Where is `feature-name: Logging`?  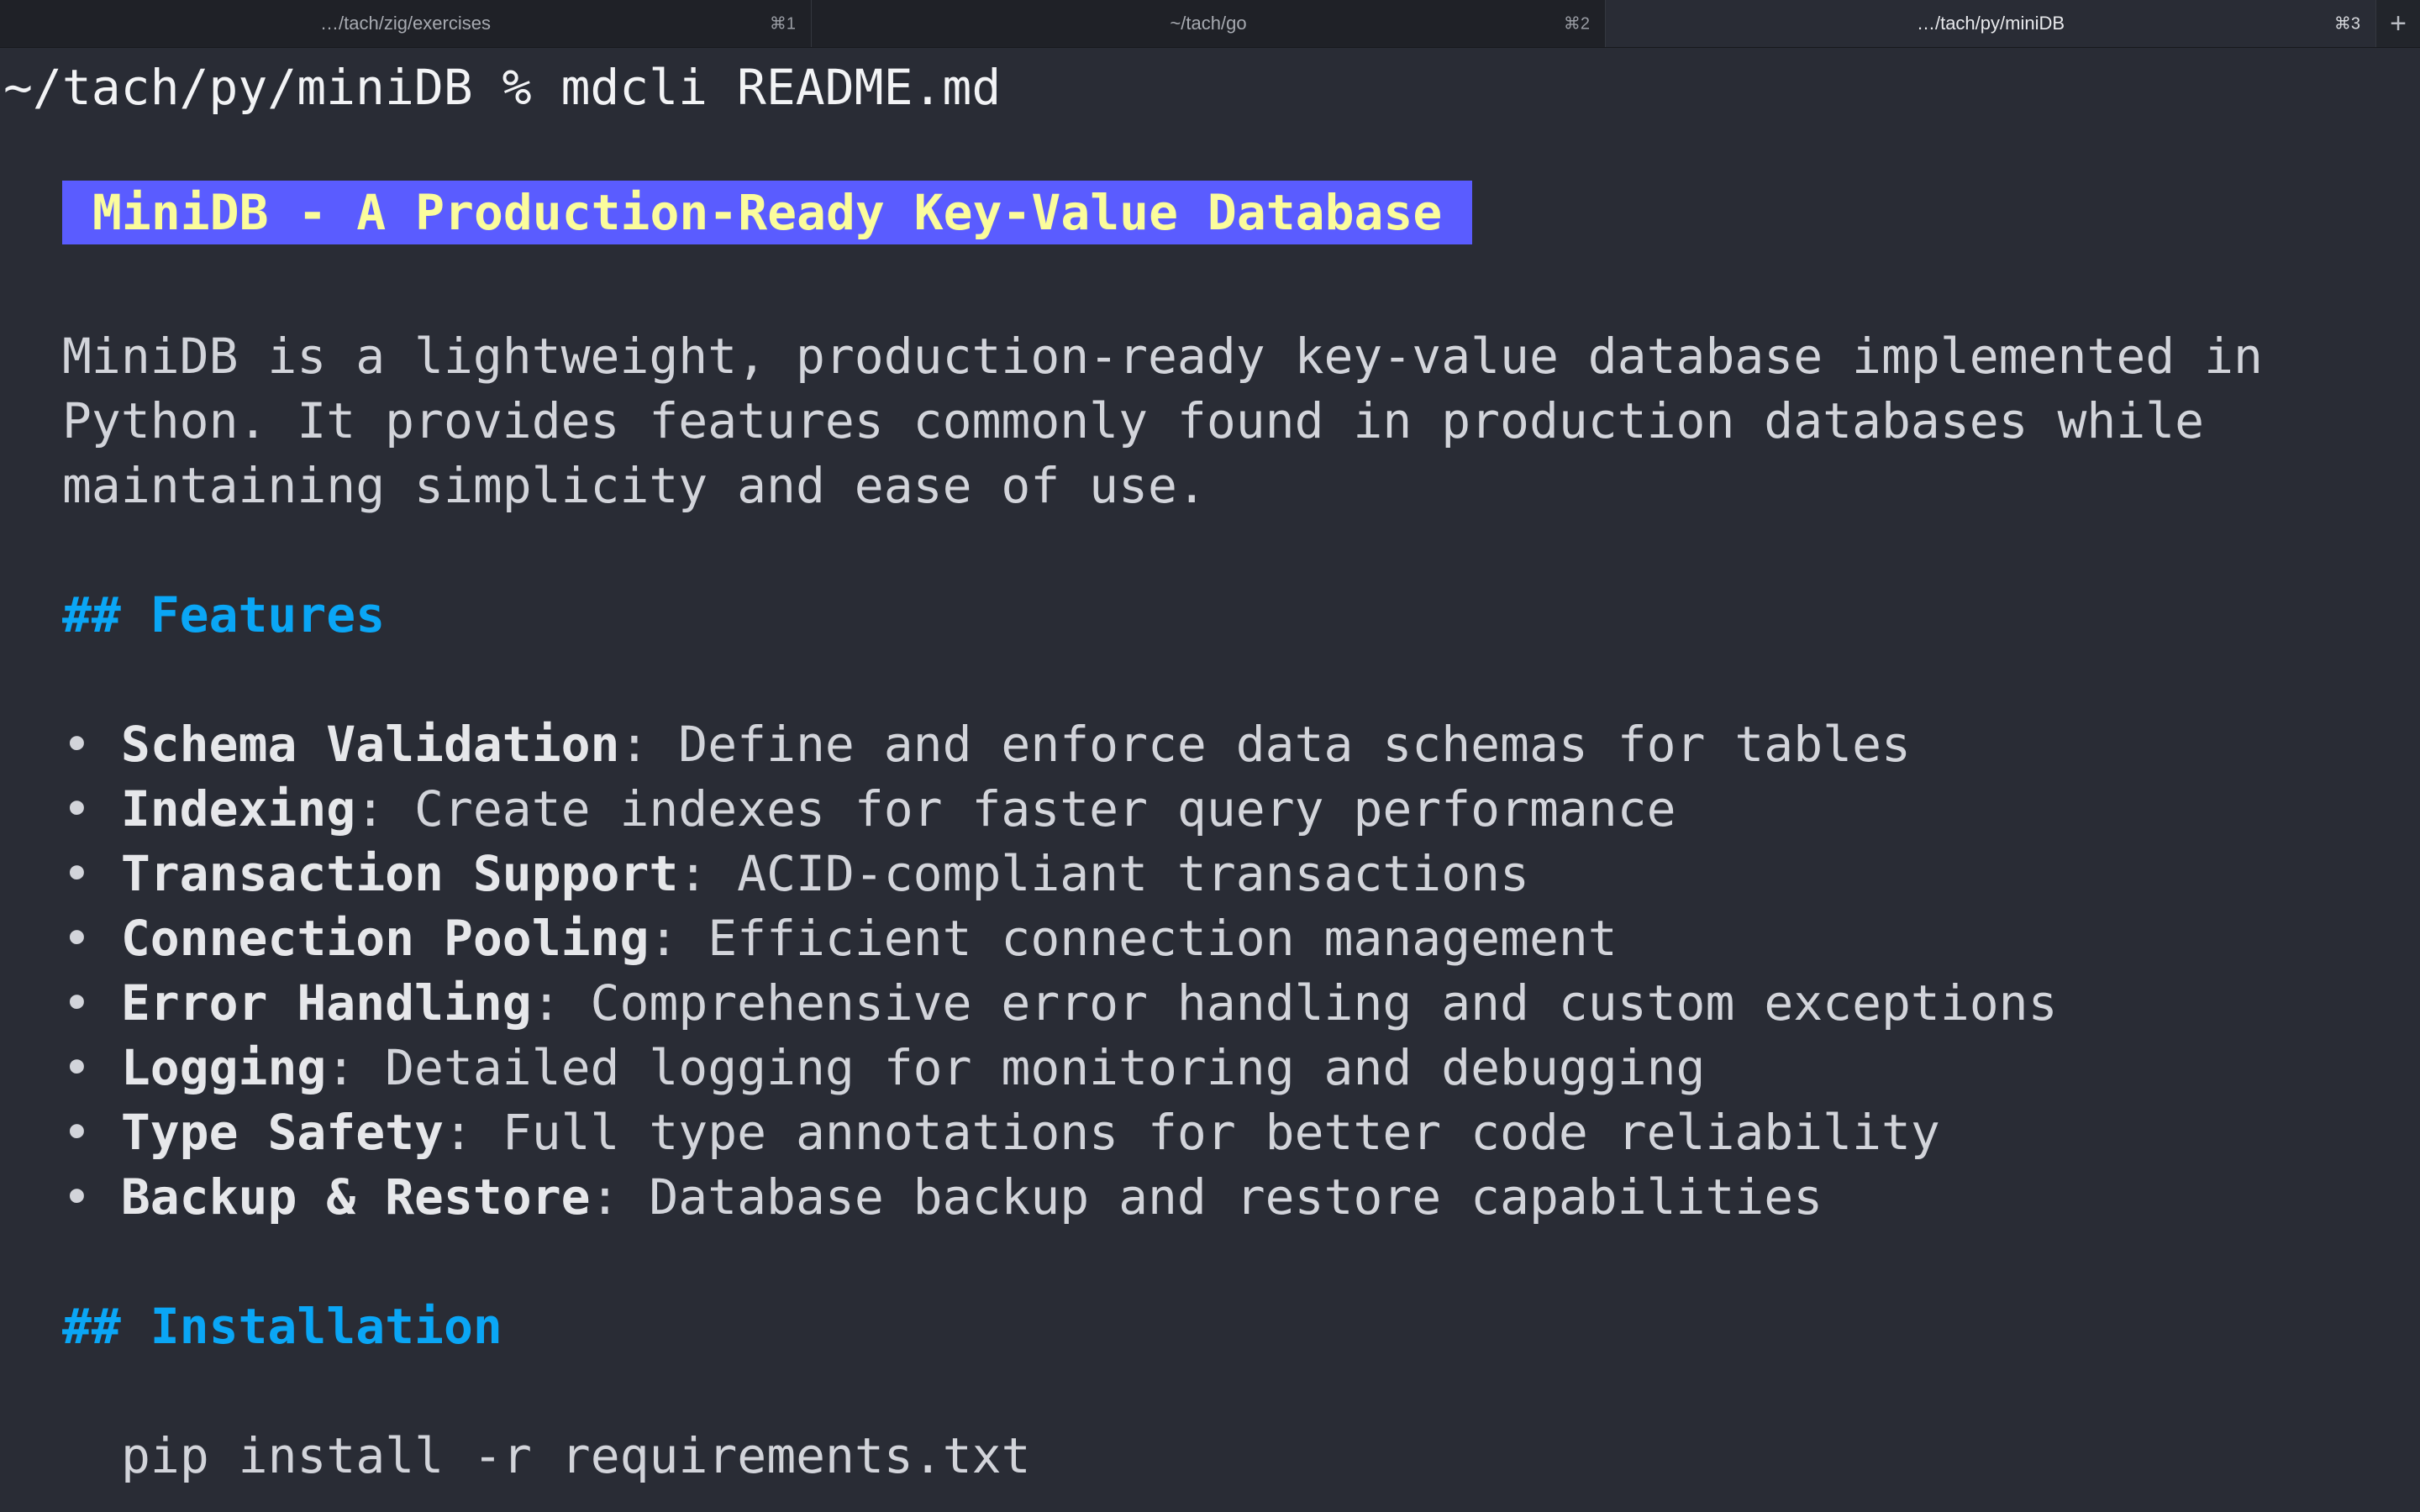
feature-name: Logging is located at coordinates (224, 1067).